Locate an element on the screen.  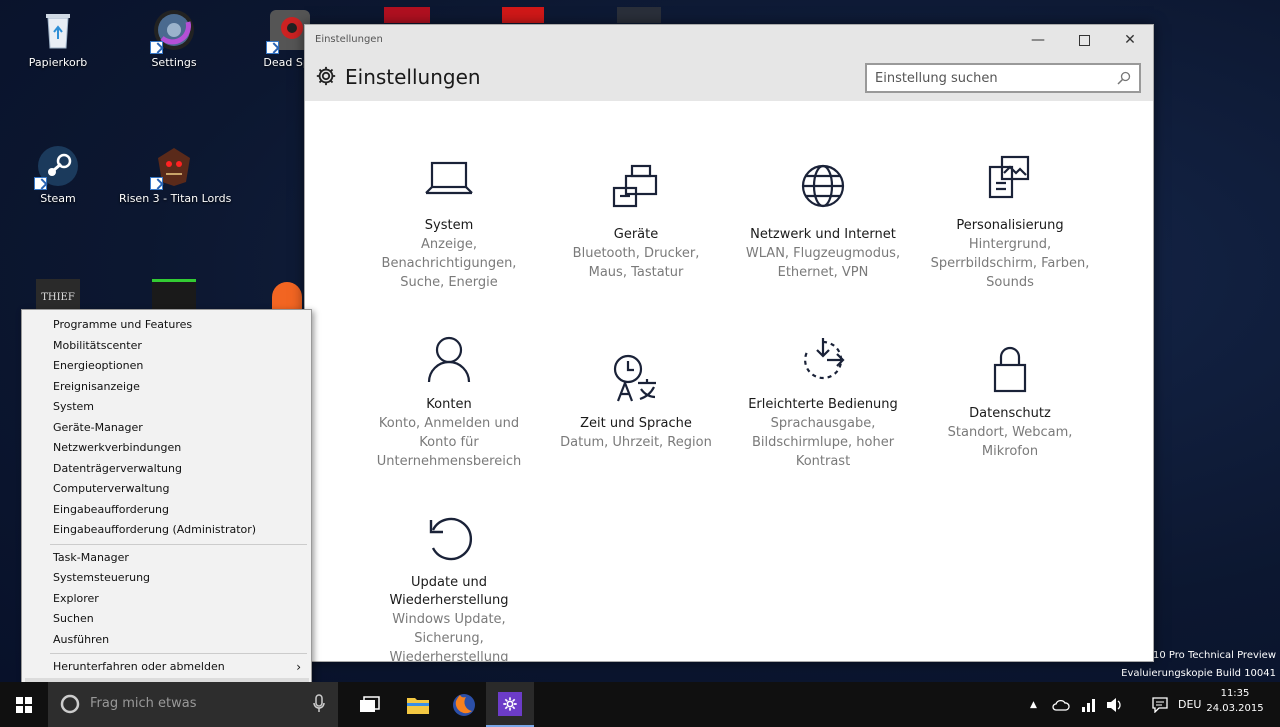
menu-item-search: Suchen is located at coordinates (166, 619).